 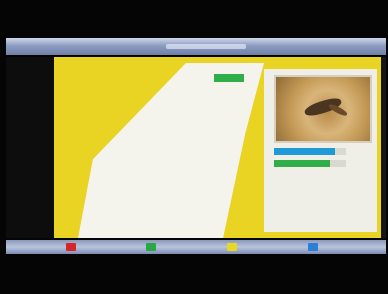 I want to click on signal-quality-track, so click(x=310, y=163).